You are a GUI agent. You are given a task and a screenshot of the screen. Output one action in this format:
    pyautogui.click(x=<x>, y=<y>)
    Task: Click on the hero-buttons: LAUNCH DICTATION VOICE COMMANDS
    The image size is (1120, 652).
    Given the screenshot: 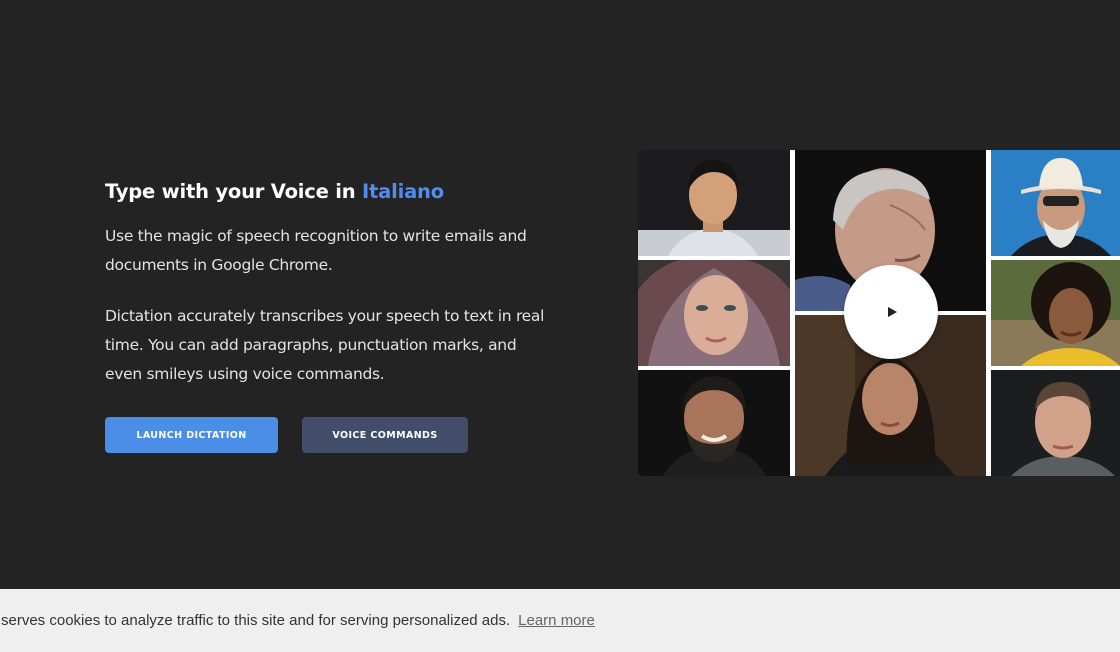 What is the action you would take?
    pyautogui.click(x=286, y=435)
    